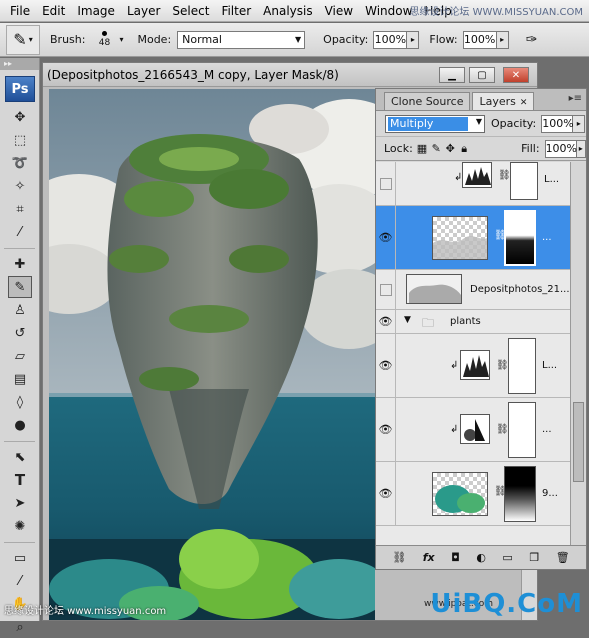 This screenshot has width=589, height=638. I want to click on eyedropper-tool-icon: ⁄, so click(20, 232).